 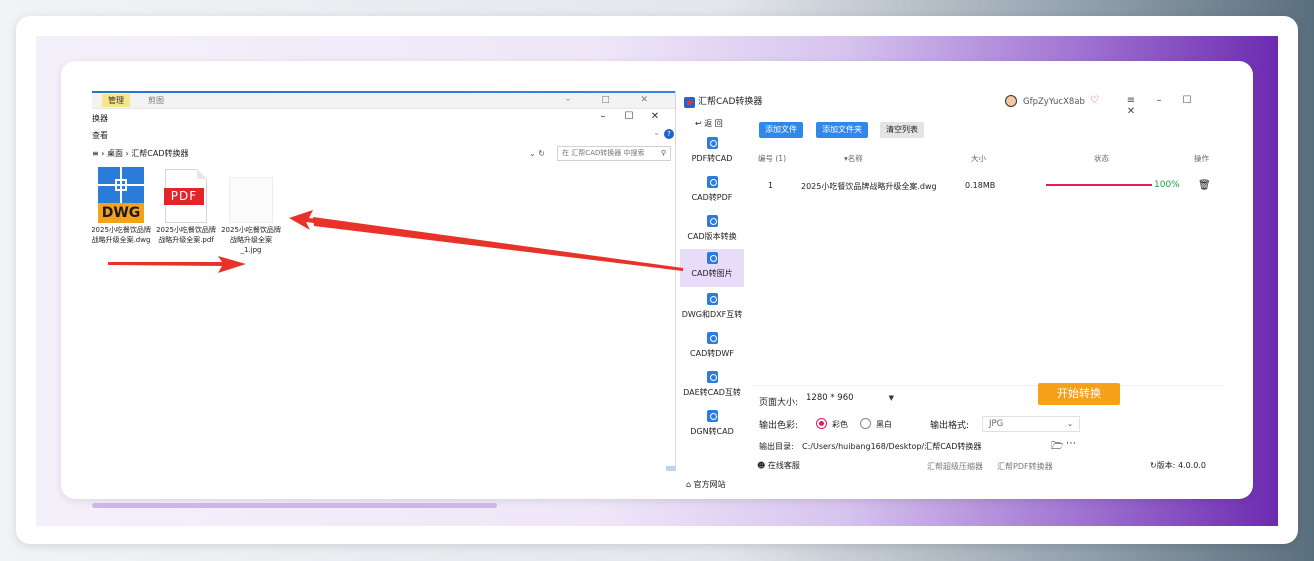 What do you see at coordinates (771, 185) in the screenshot?
I see `row-index: 1` at bounding box center [771, 185].